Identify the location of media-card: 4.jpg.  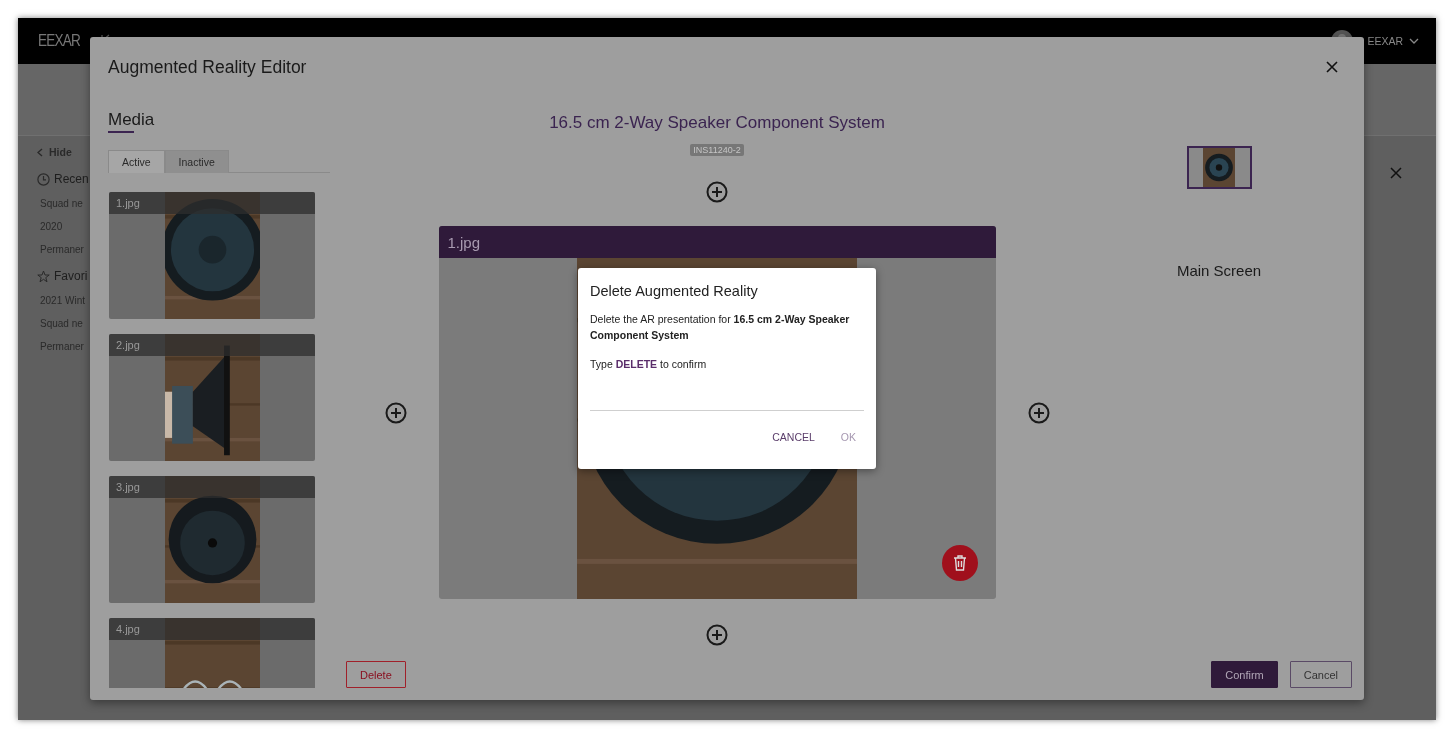
(212, 653).